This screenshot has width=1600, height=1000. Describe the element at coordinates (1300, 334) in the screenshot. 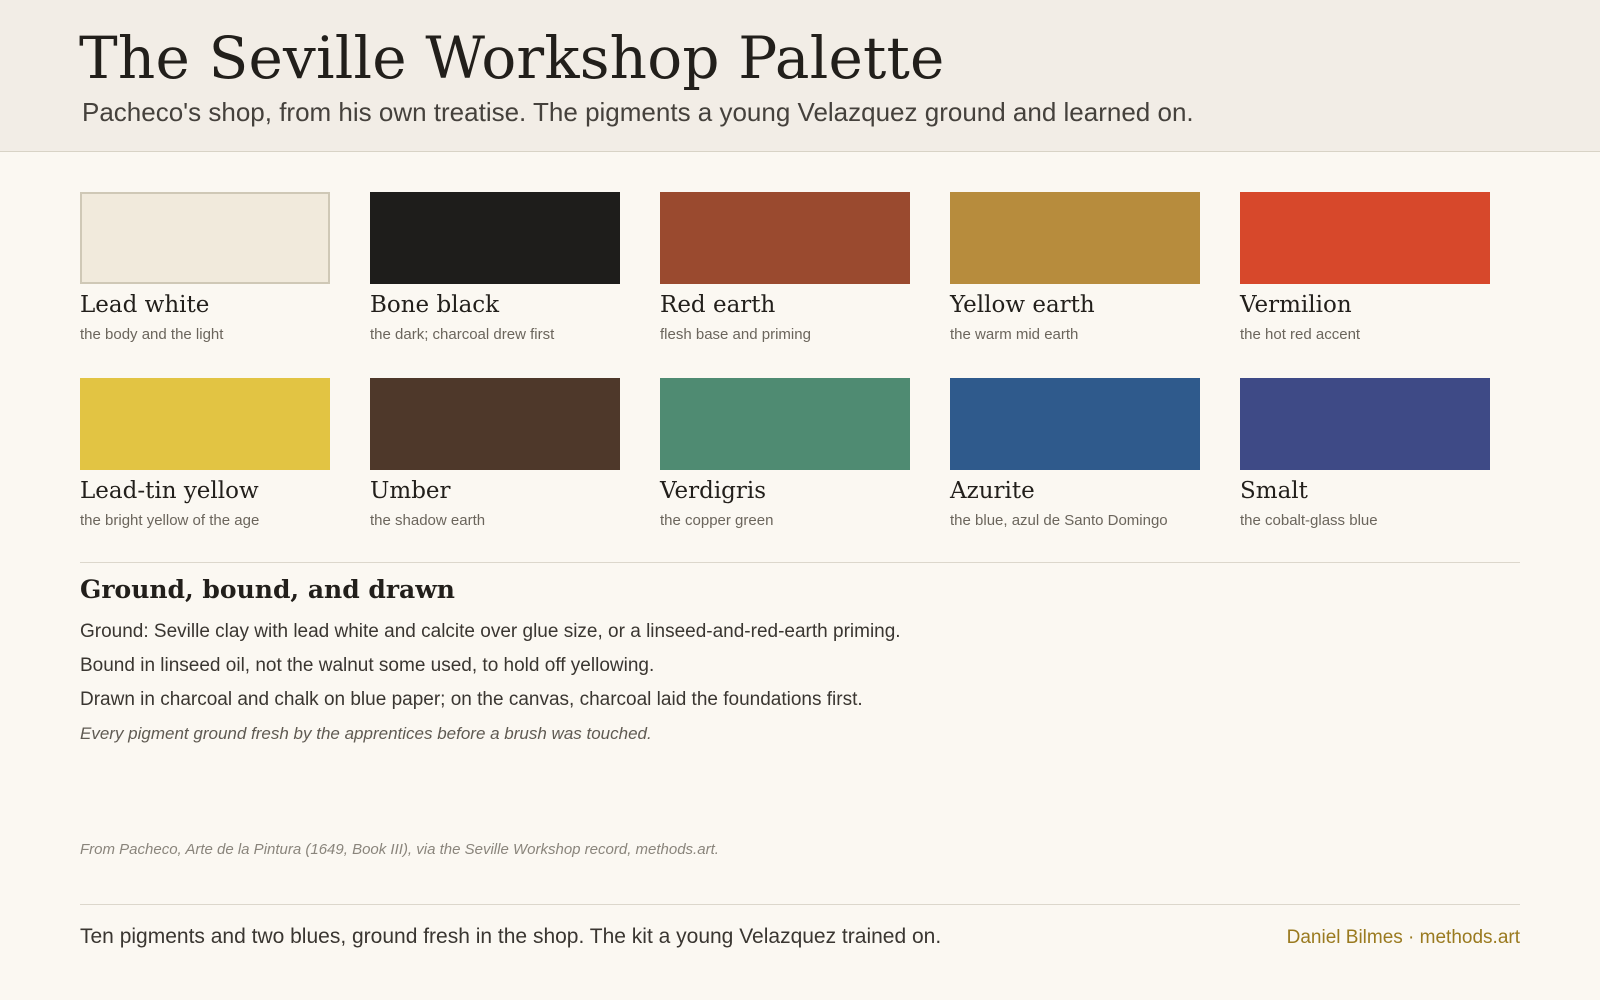

I see `pigment-description: the hot red accent` at that location.